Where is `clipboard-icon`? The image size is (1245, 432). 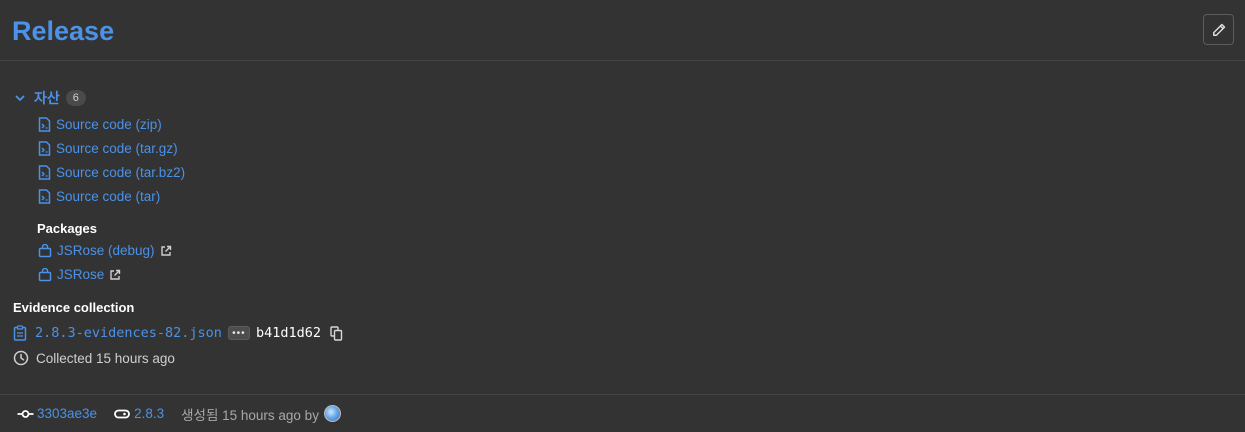
clipboard-icon is located at coordinates (20, 333).